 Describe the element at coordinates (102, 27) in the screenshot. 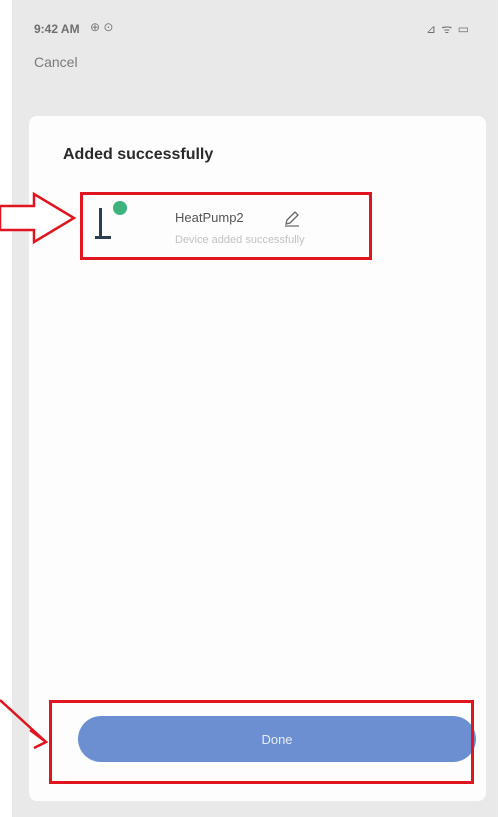

I see `notification-icons: ⊕ ⊙` at that location.